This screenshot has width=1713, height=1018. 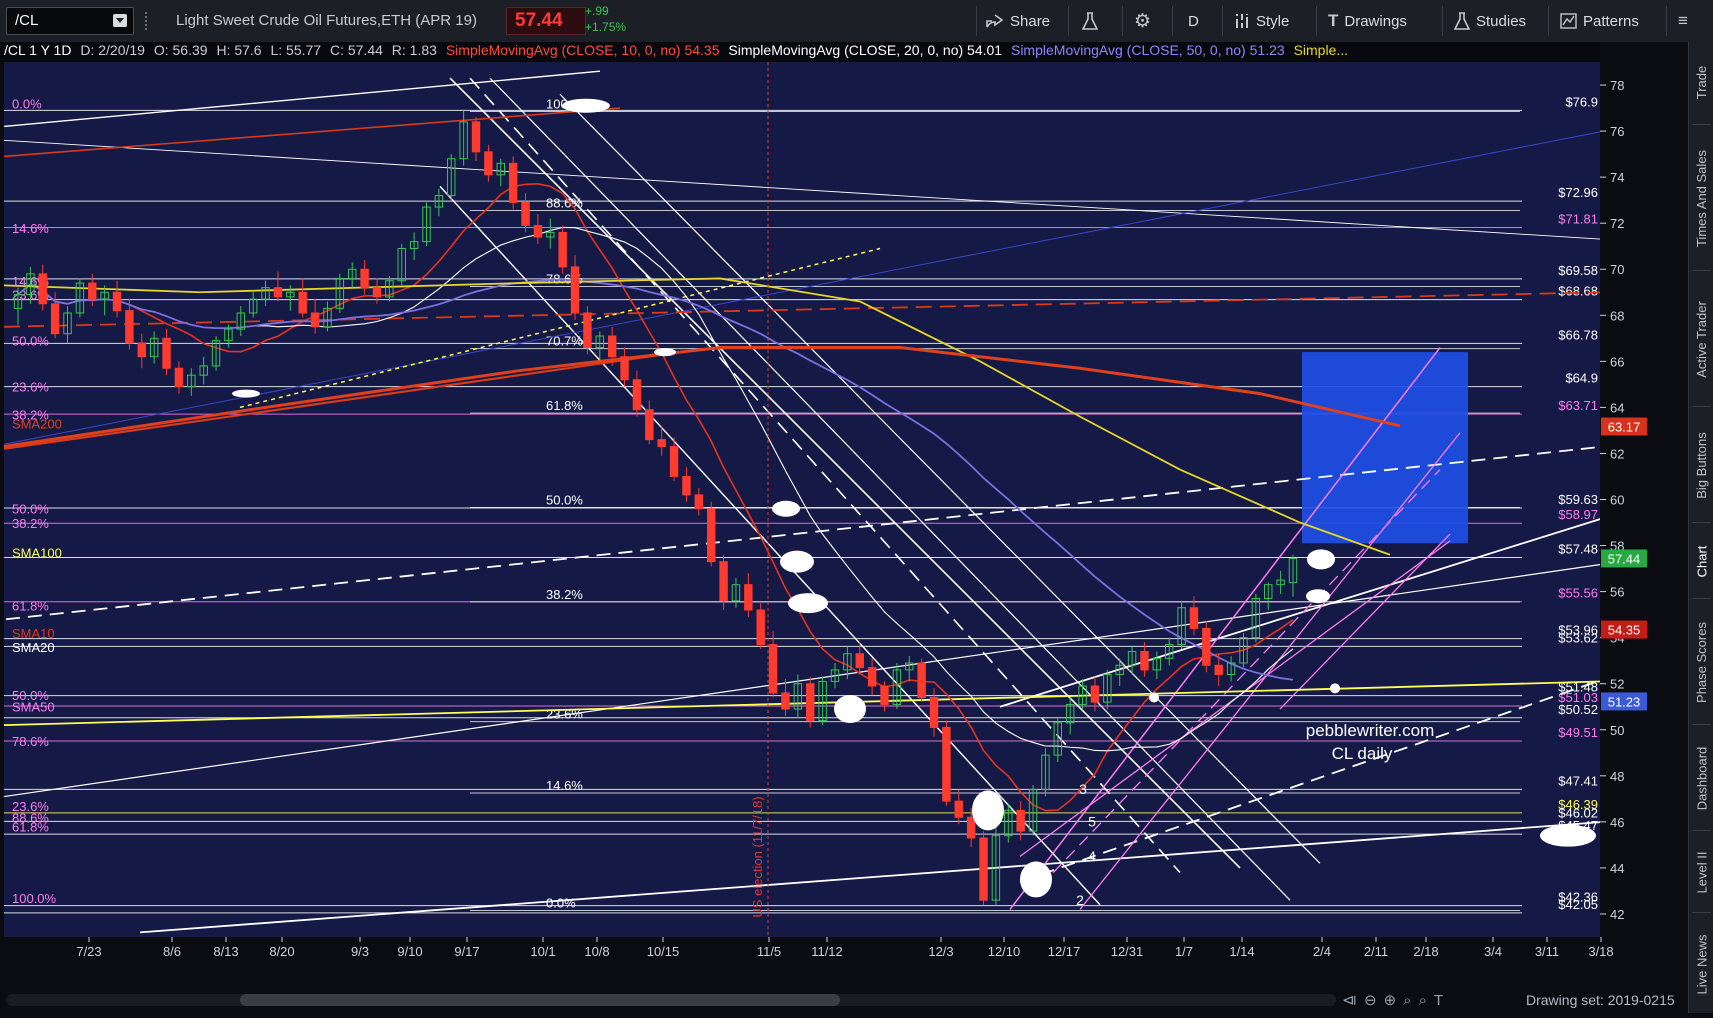 What do you see at coordinates (1578, 709) in the screenshot?
I see `price-level-label: $50.52` at bounding box center [1578, 709].